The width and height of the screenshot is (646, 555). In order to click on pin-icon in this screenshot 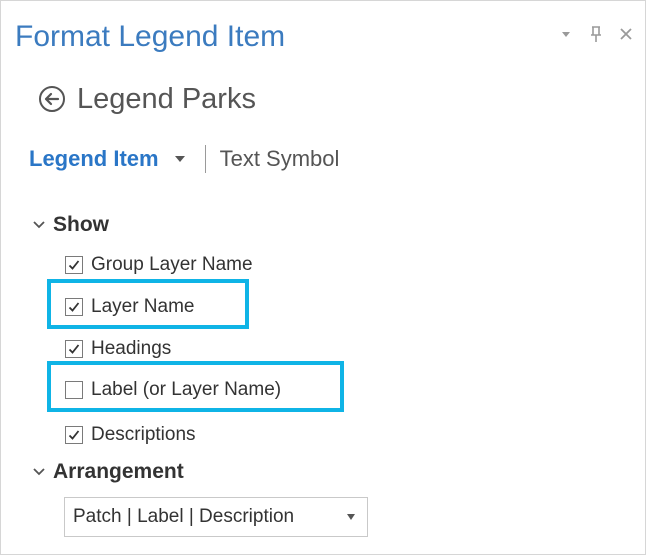, I will do `click(596, 34)`.